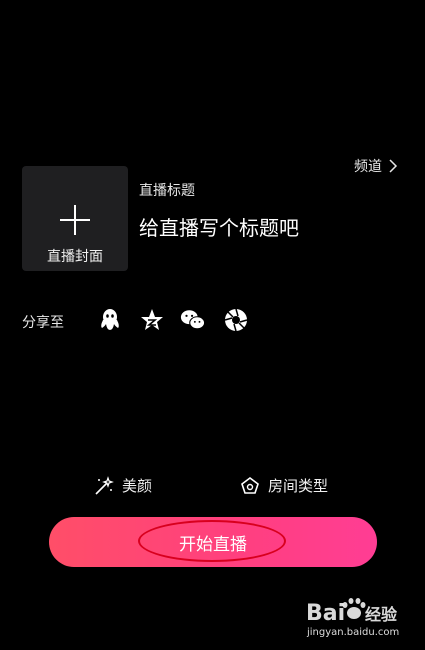 This screenshot has height=650, width=425. I want to click on channel-link: 频道, so click(376, 166).